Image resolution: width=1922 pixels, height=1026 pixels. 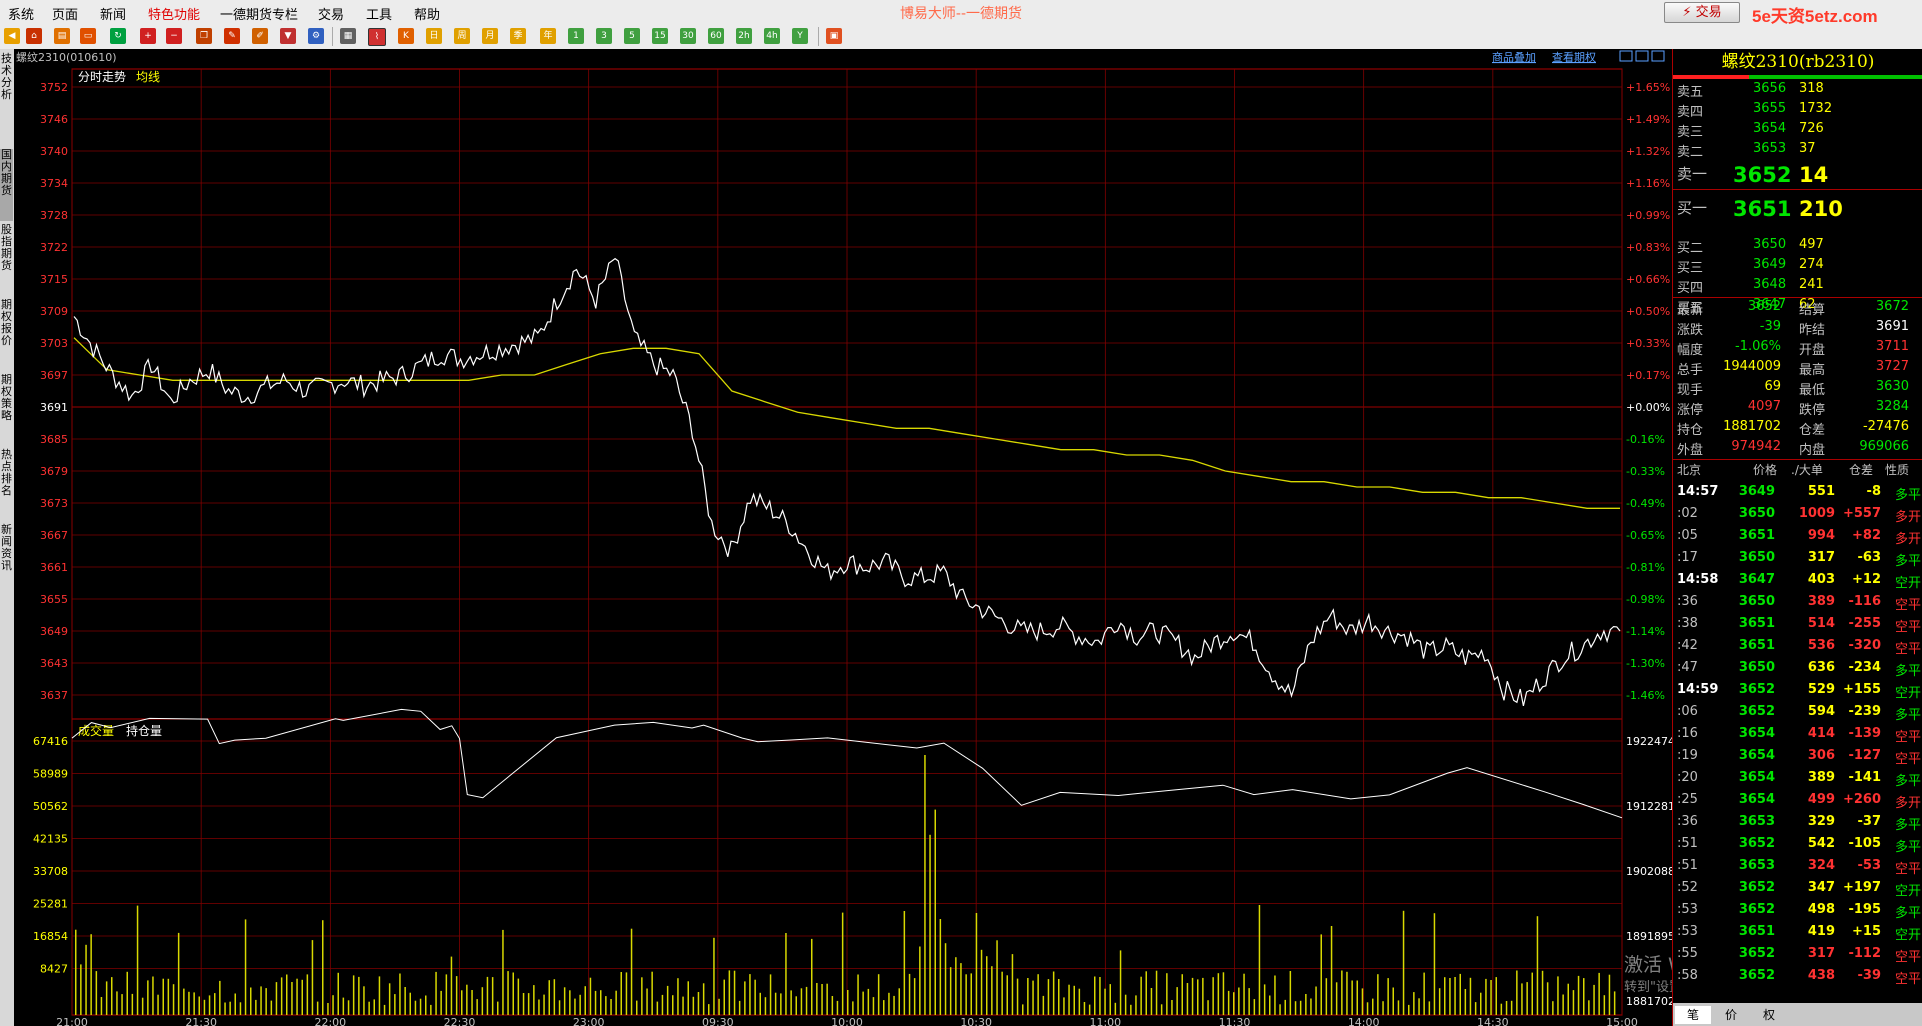 I want to click on tick-time: :55, so click(x=1687, y=953).